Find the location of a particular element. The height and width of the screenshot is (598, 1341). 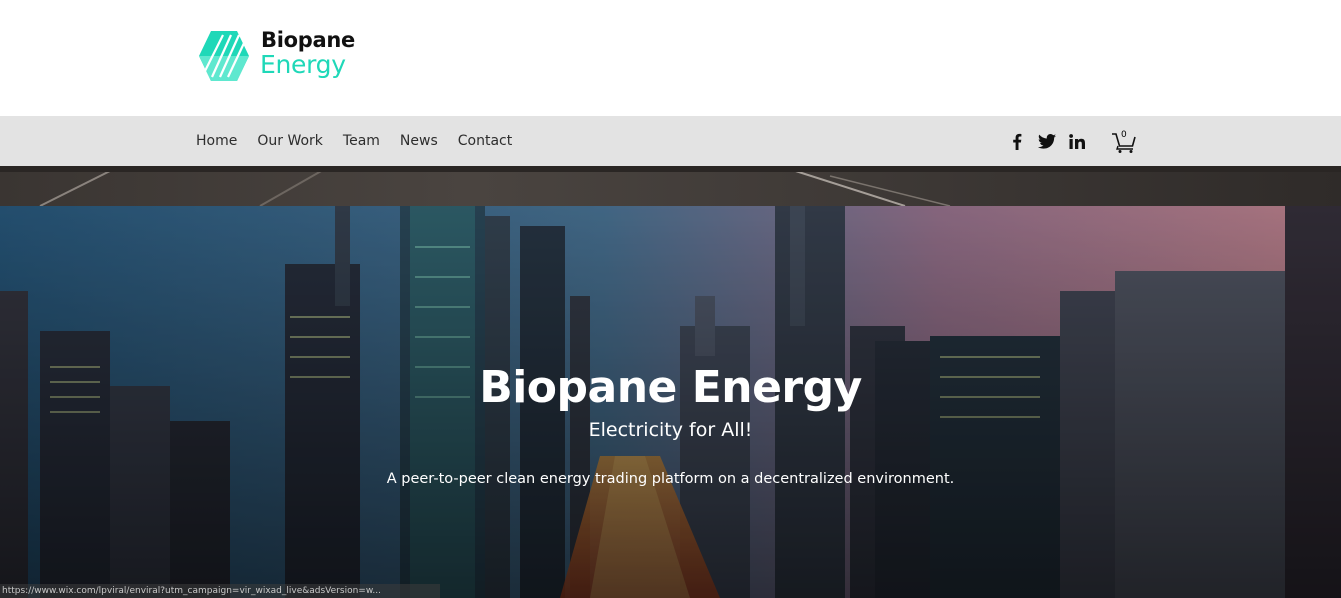

logo-word-energy: Energy is located at coordinates (303, 64).